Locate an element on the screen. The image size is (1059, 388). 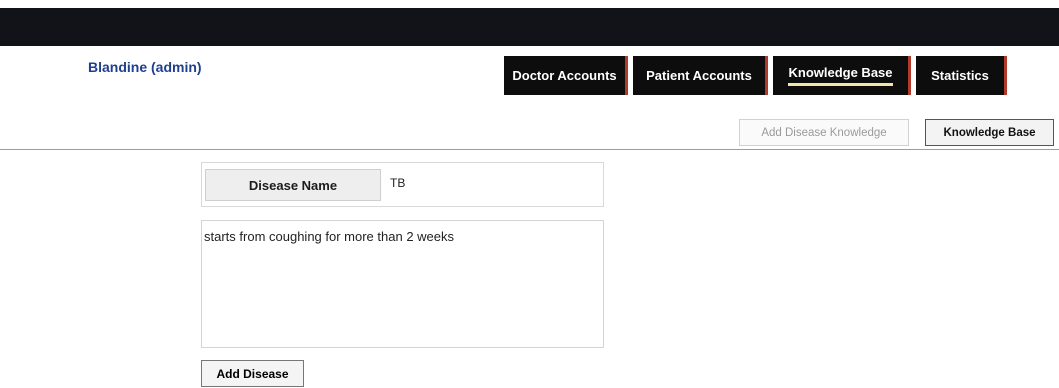
nav-doctor-accounts-label: Doctor Accounts is located at coordinates (564, 75).